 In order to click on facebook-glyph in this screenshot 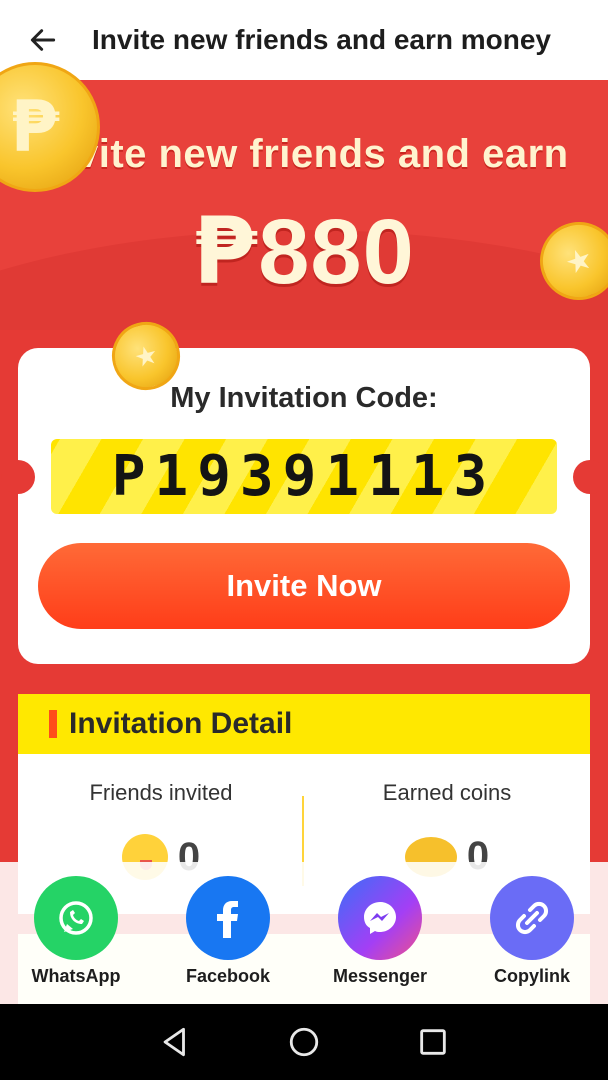, I will do `click(227, 919)`.